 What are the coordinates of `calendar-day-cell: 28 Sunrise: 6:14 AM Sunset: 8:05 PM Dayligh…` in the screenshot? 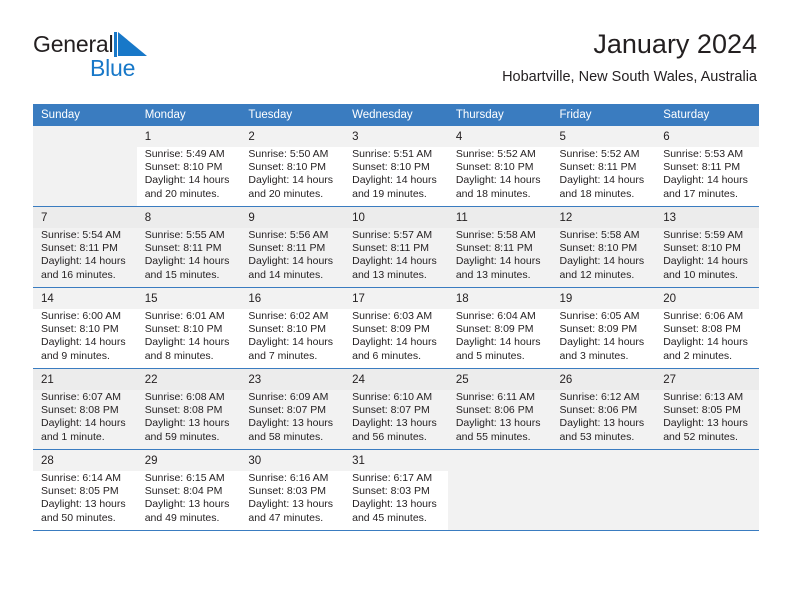 It's located at (85, 490).